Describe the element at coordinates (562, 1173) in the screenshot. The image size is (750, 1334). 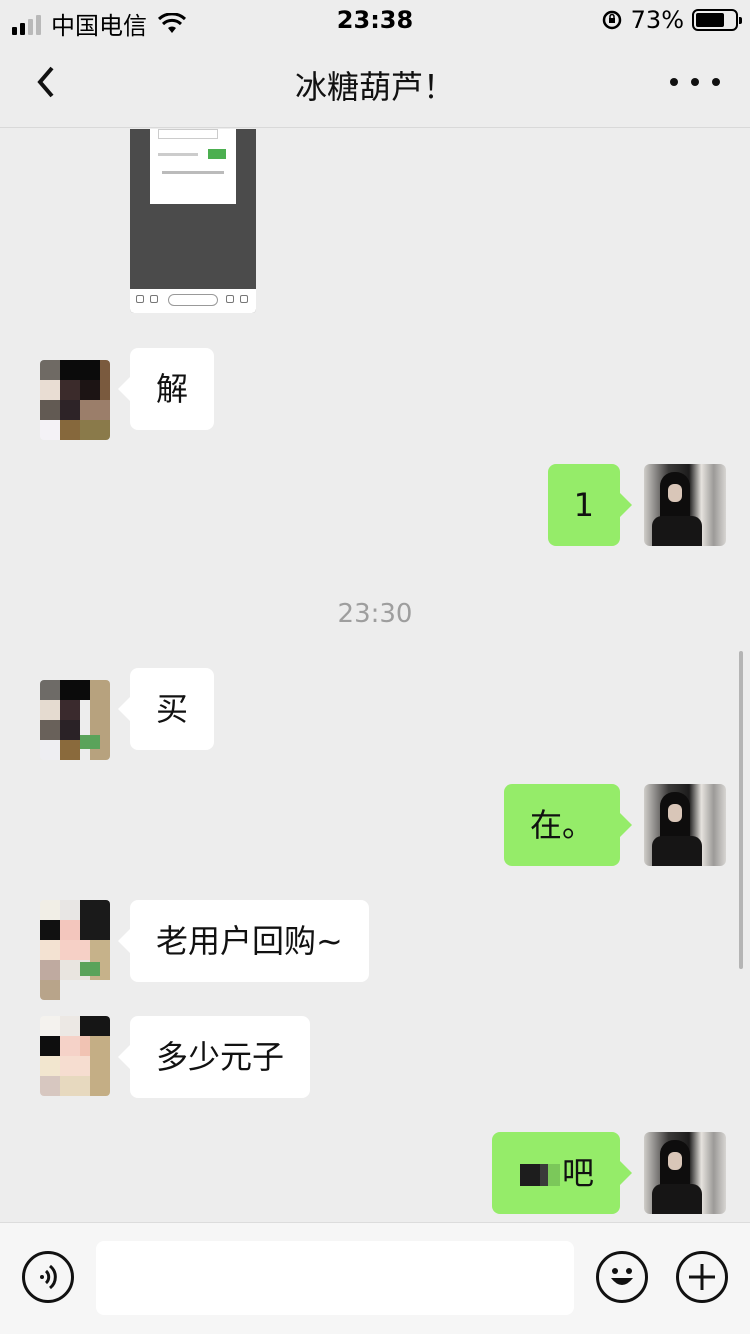
I see `message-bubble: 吧` at that location.